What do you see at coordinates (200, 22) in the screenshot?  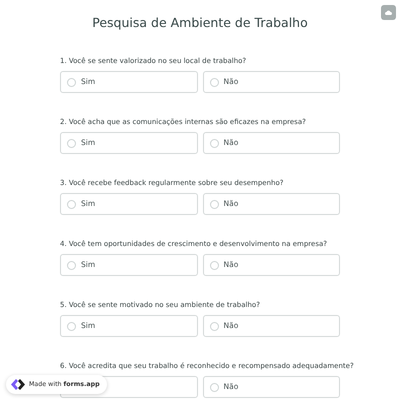 I see `survey-title: Pesquisa de Ambiente de Trabalho` at bounding box center [200, 22].